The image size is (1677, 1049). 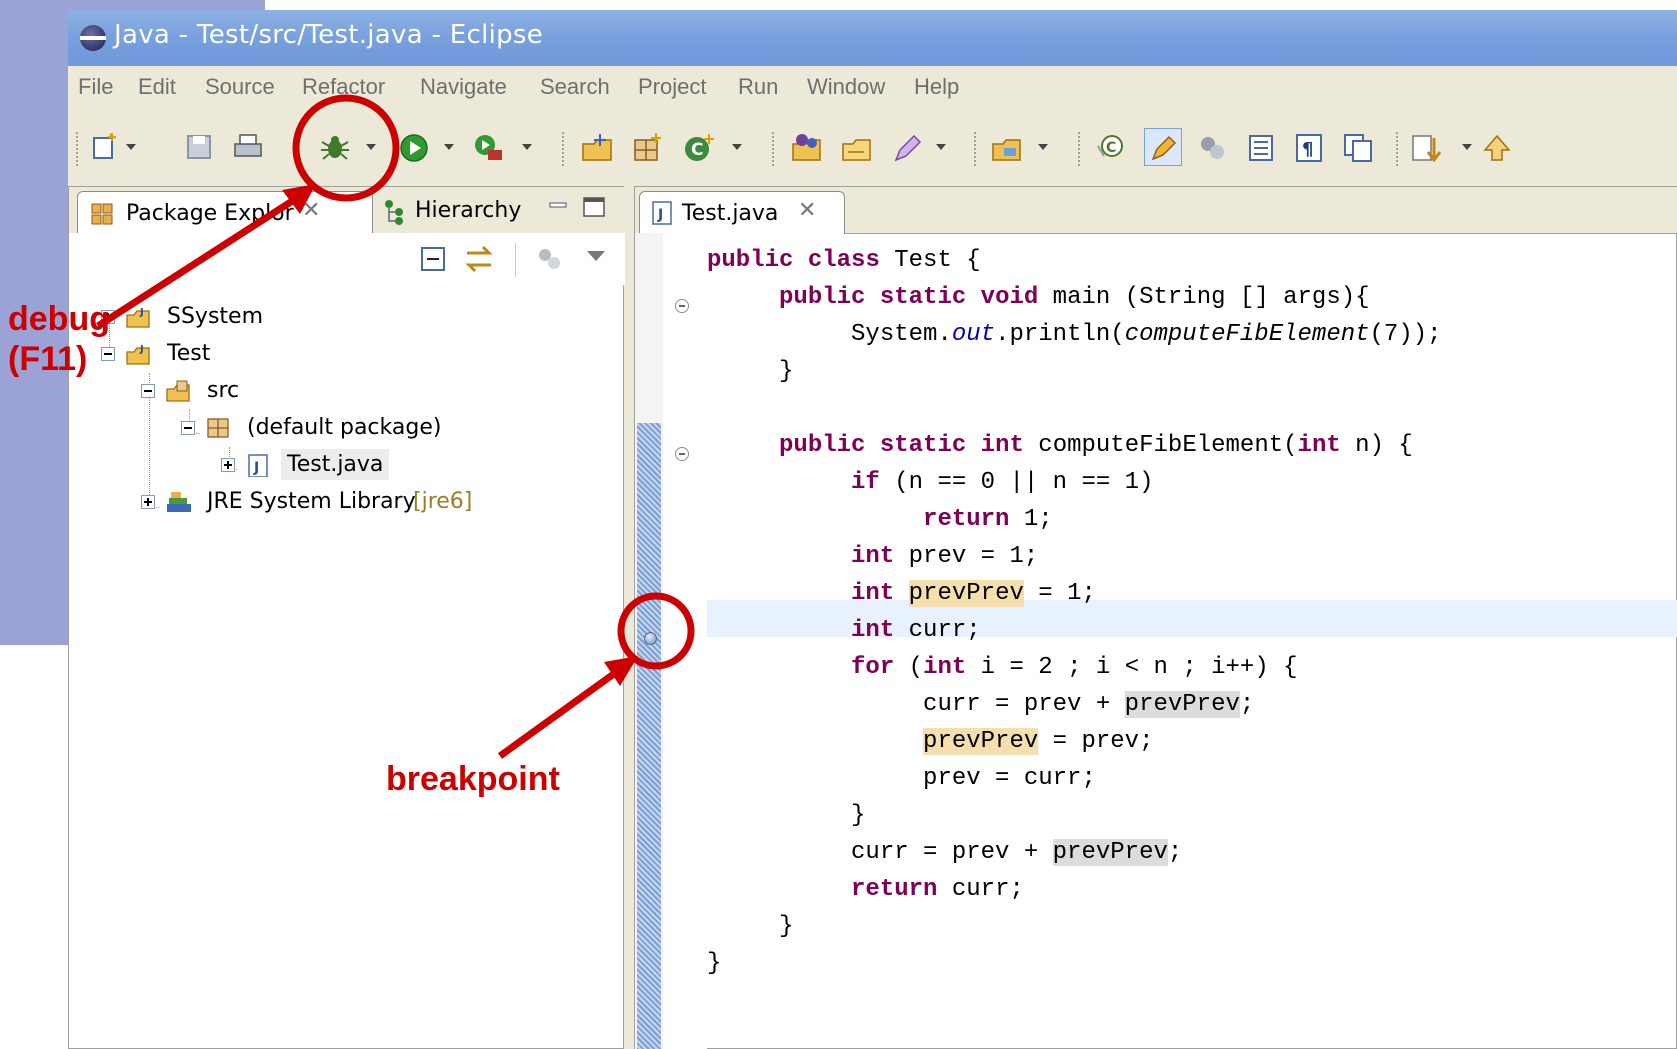 I want to click on debug-arrow, so click(x=199, y=261).